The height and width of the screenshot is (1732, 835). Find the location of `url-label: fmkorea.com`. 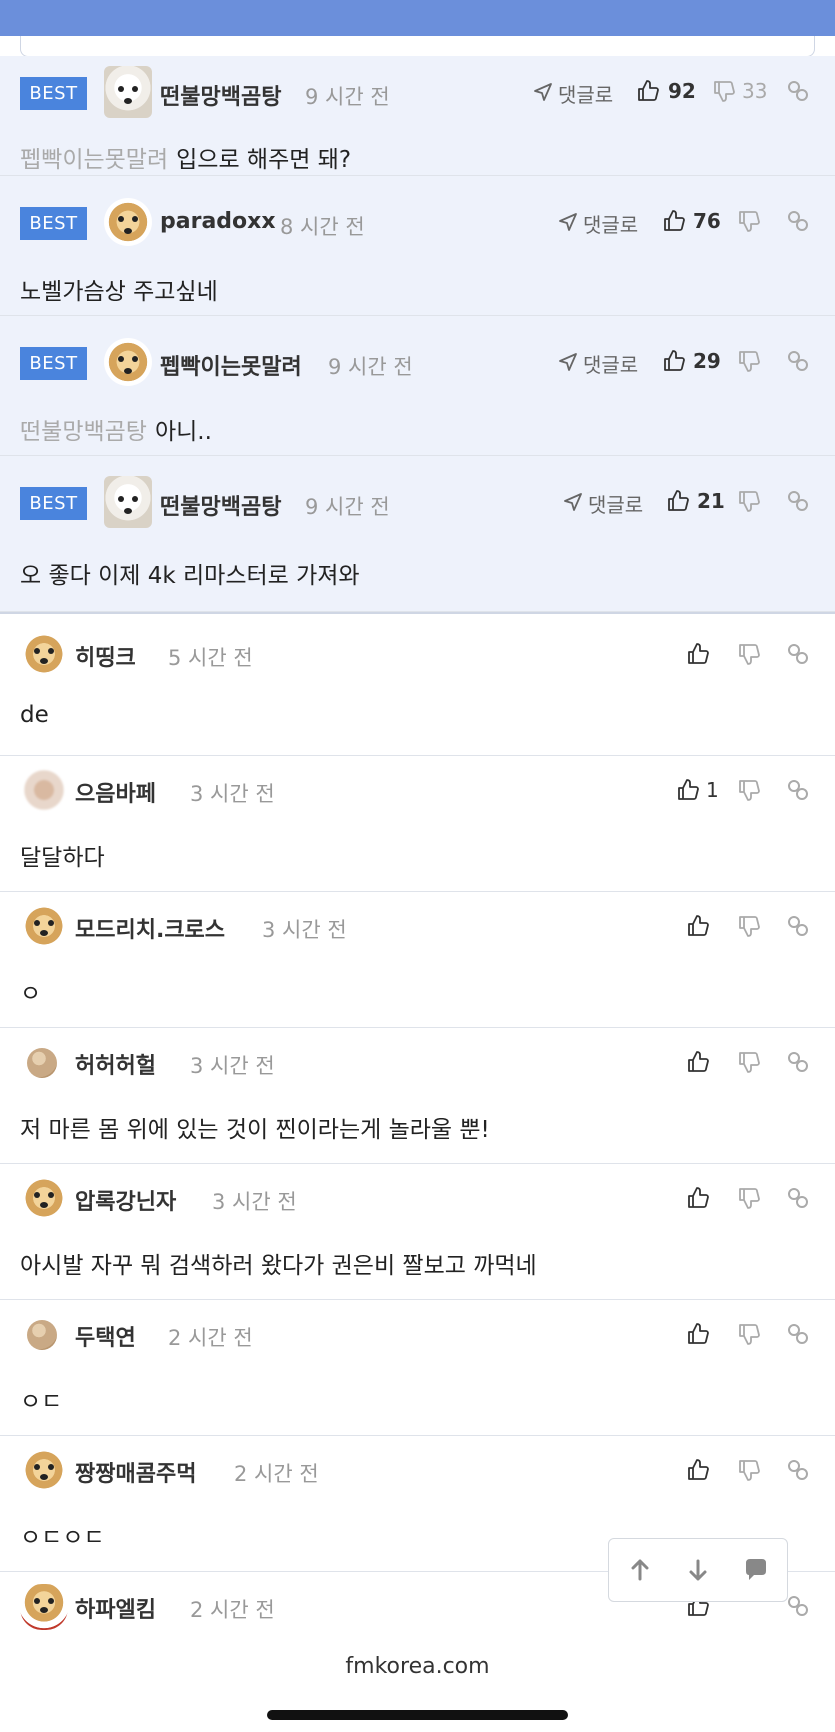

url-label: fmkorea.com is located at coordinates (417, 1666).